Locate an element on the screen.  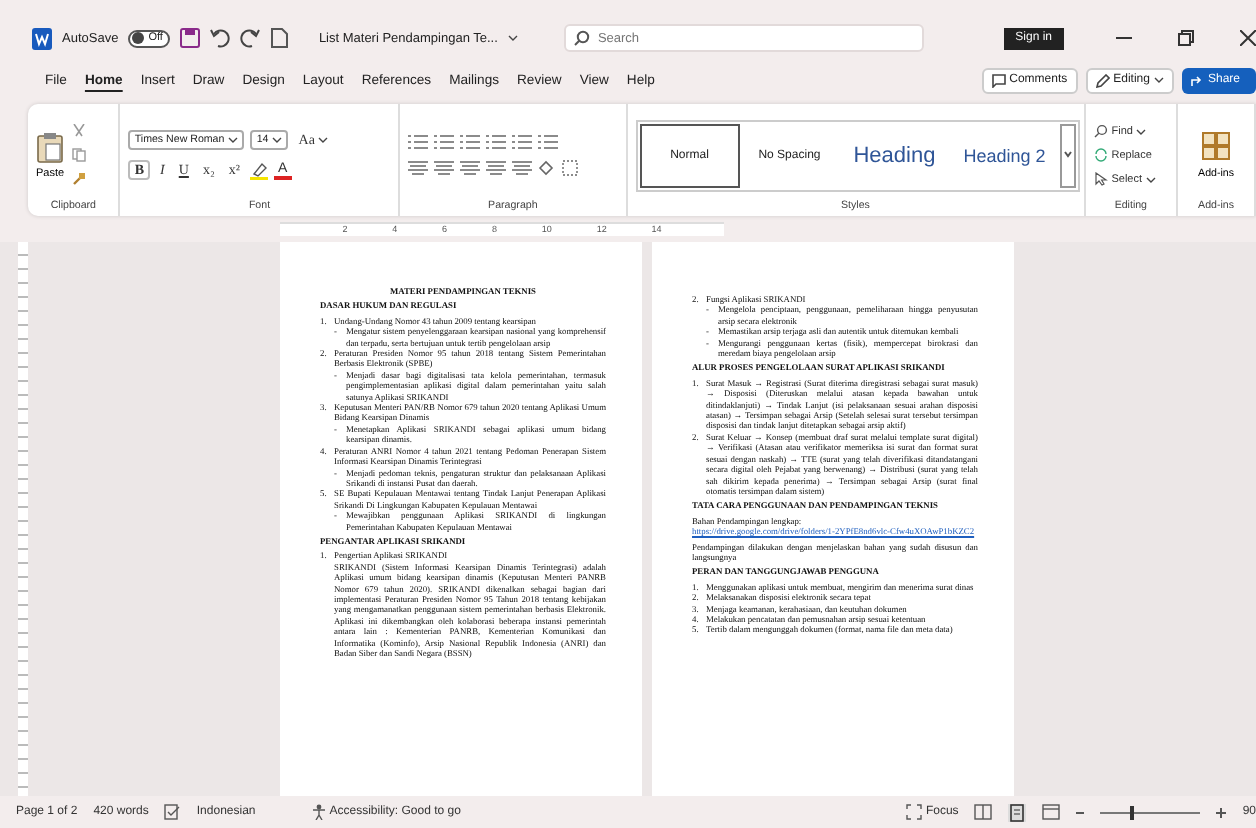
web-layout-icon is located at coordinates (1051, 812).